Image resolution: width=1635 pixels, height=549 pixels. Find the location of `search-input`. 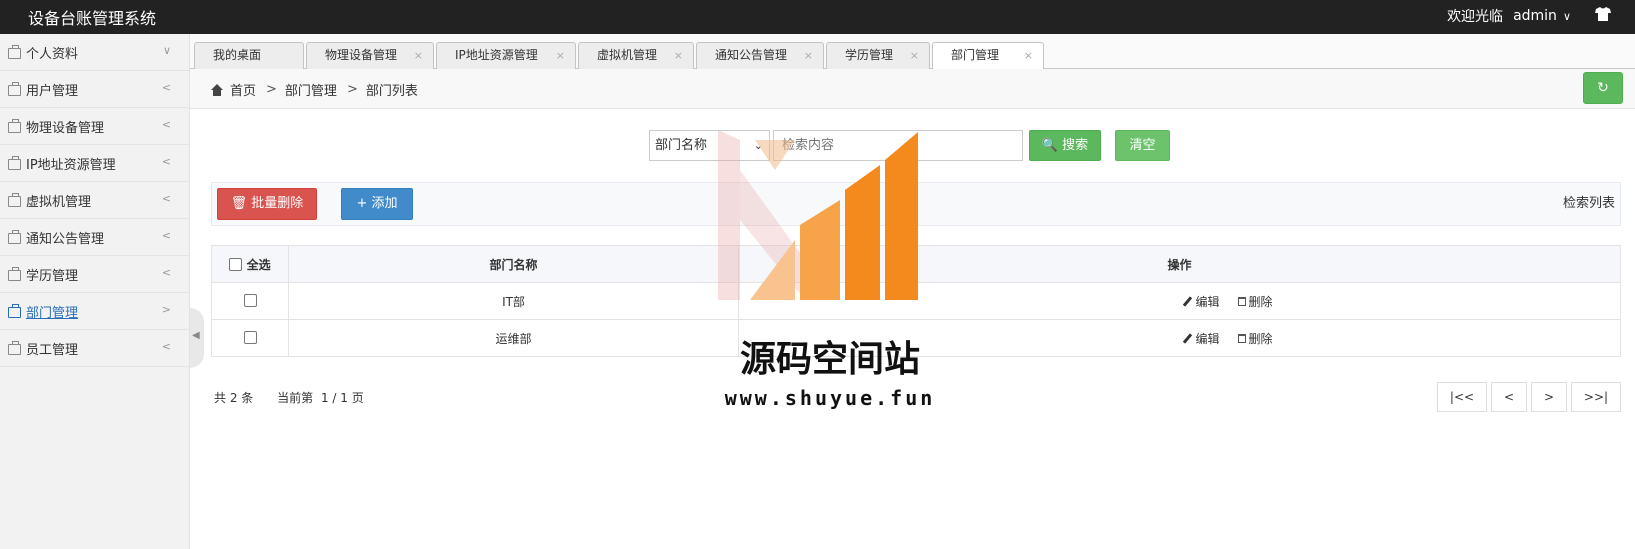

search-input is located at coordinates (898, 145).